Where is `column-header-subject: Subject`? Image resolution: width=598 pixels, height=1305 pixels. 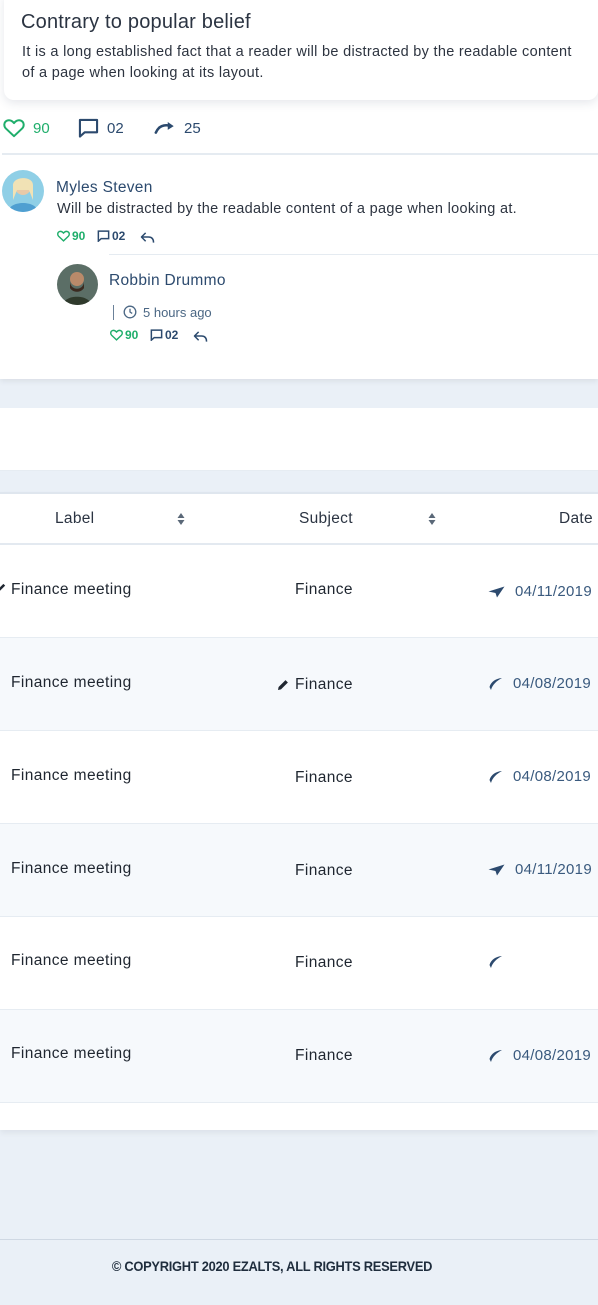 column-header-subject: Subject is located at coordinates (326, 519).